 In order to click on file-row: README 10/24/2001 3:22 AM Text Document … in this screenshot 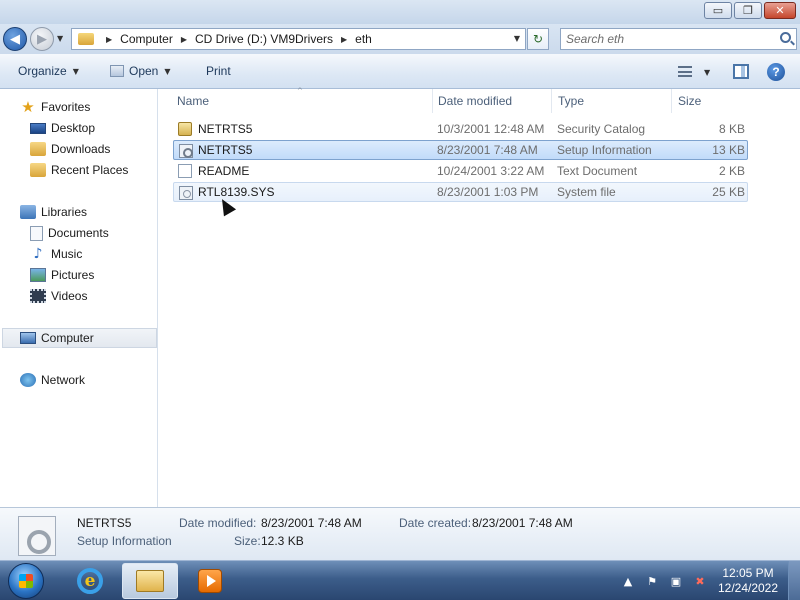, I will do `click(460, 171)`.